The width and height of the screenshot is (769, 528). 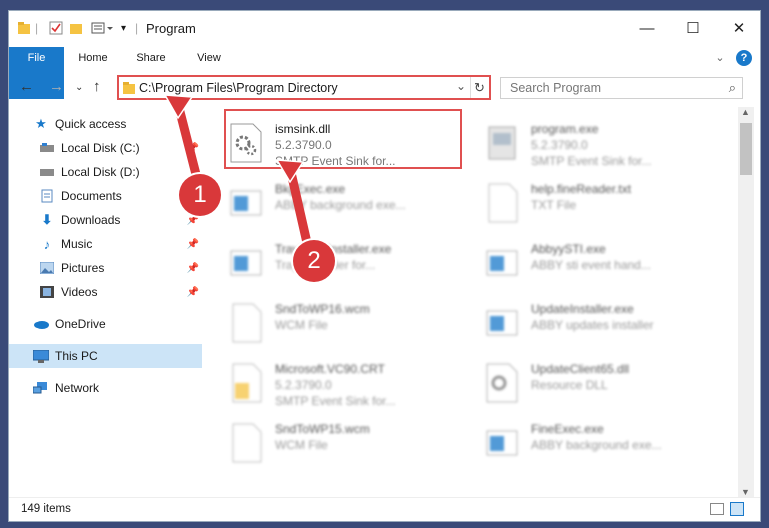 I want to click on arrow-1-head, so click(x=178, y=107).